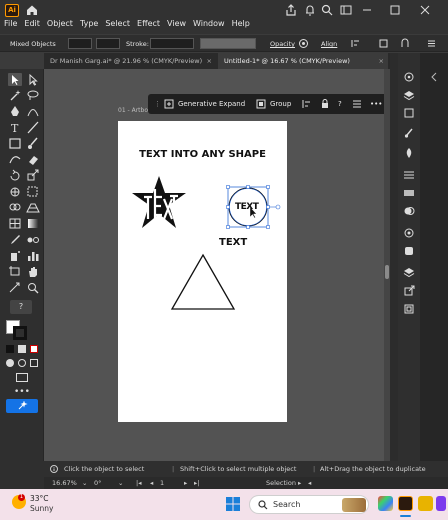  What do you see at coordinates (15, 159) in the screenshot?
I see `shaper-tool-icon` at bounding box center [15, 159].